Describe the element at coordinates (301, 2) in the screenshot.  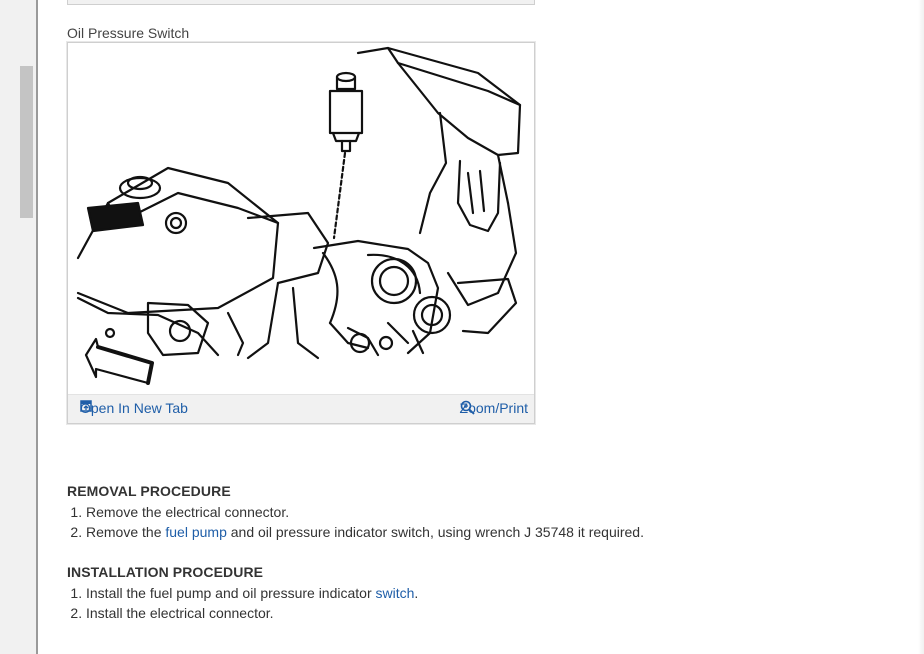
I see `previous-figure-edge` at that location.